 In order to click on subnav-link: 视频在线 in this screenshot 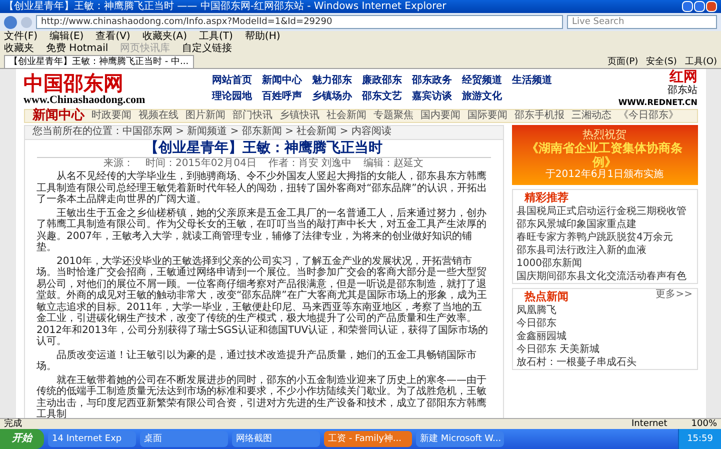, I will do `click(158, 116)`.